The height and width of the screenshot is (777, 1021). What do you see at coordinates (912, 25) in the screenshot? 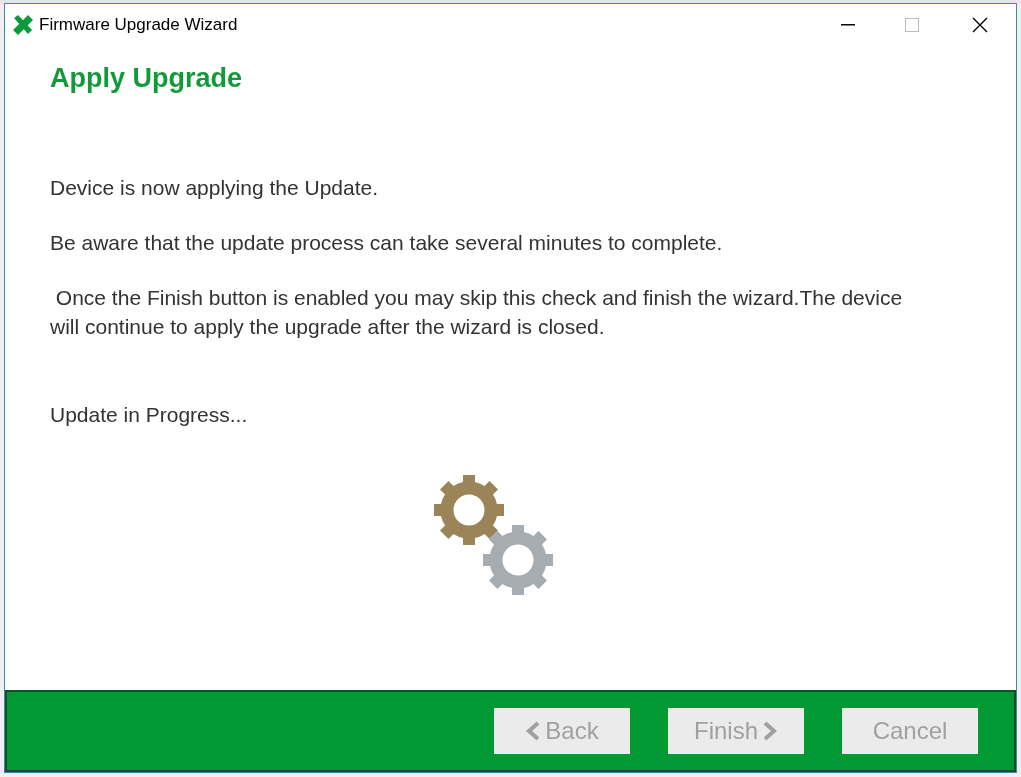
I see `maximize-icon` at bounding box center [912, 25].